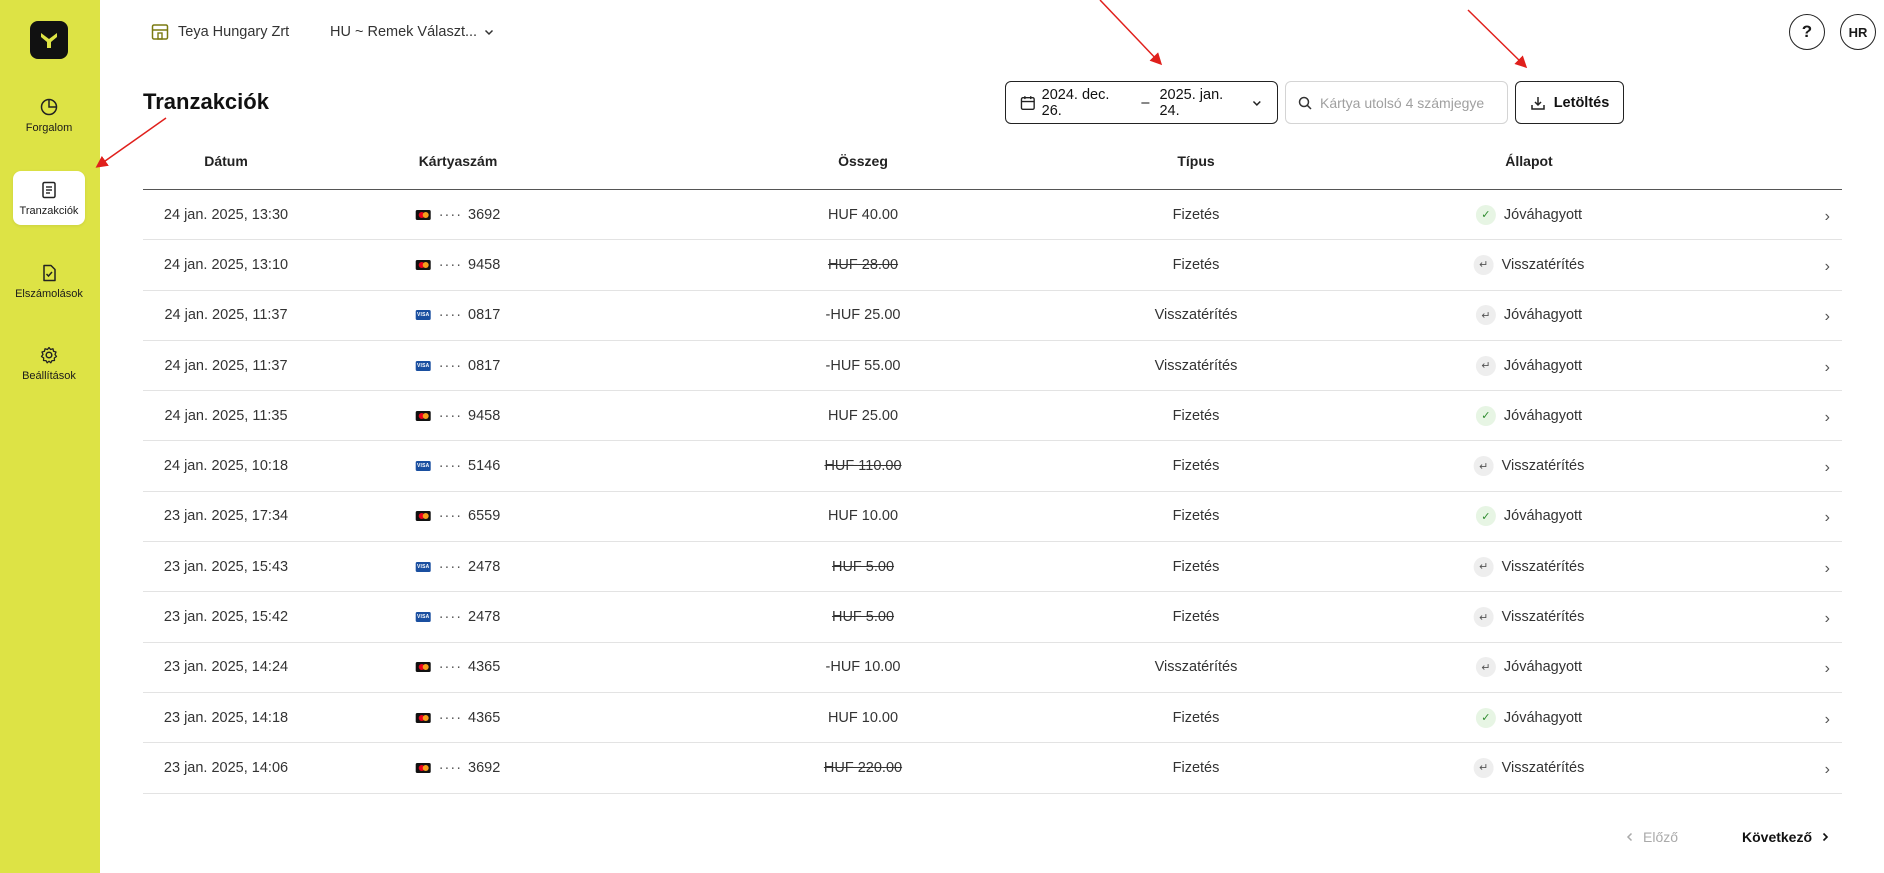 This screenshot has height=873, width=1884. I want to click on card-number: ···· 3692, so click(457, 768).